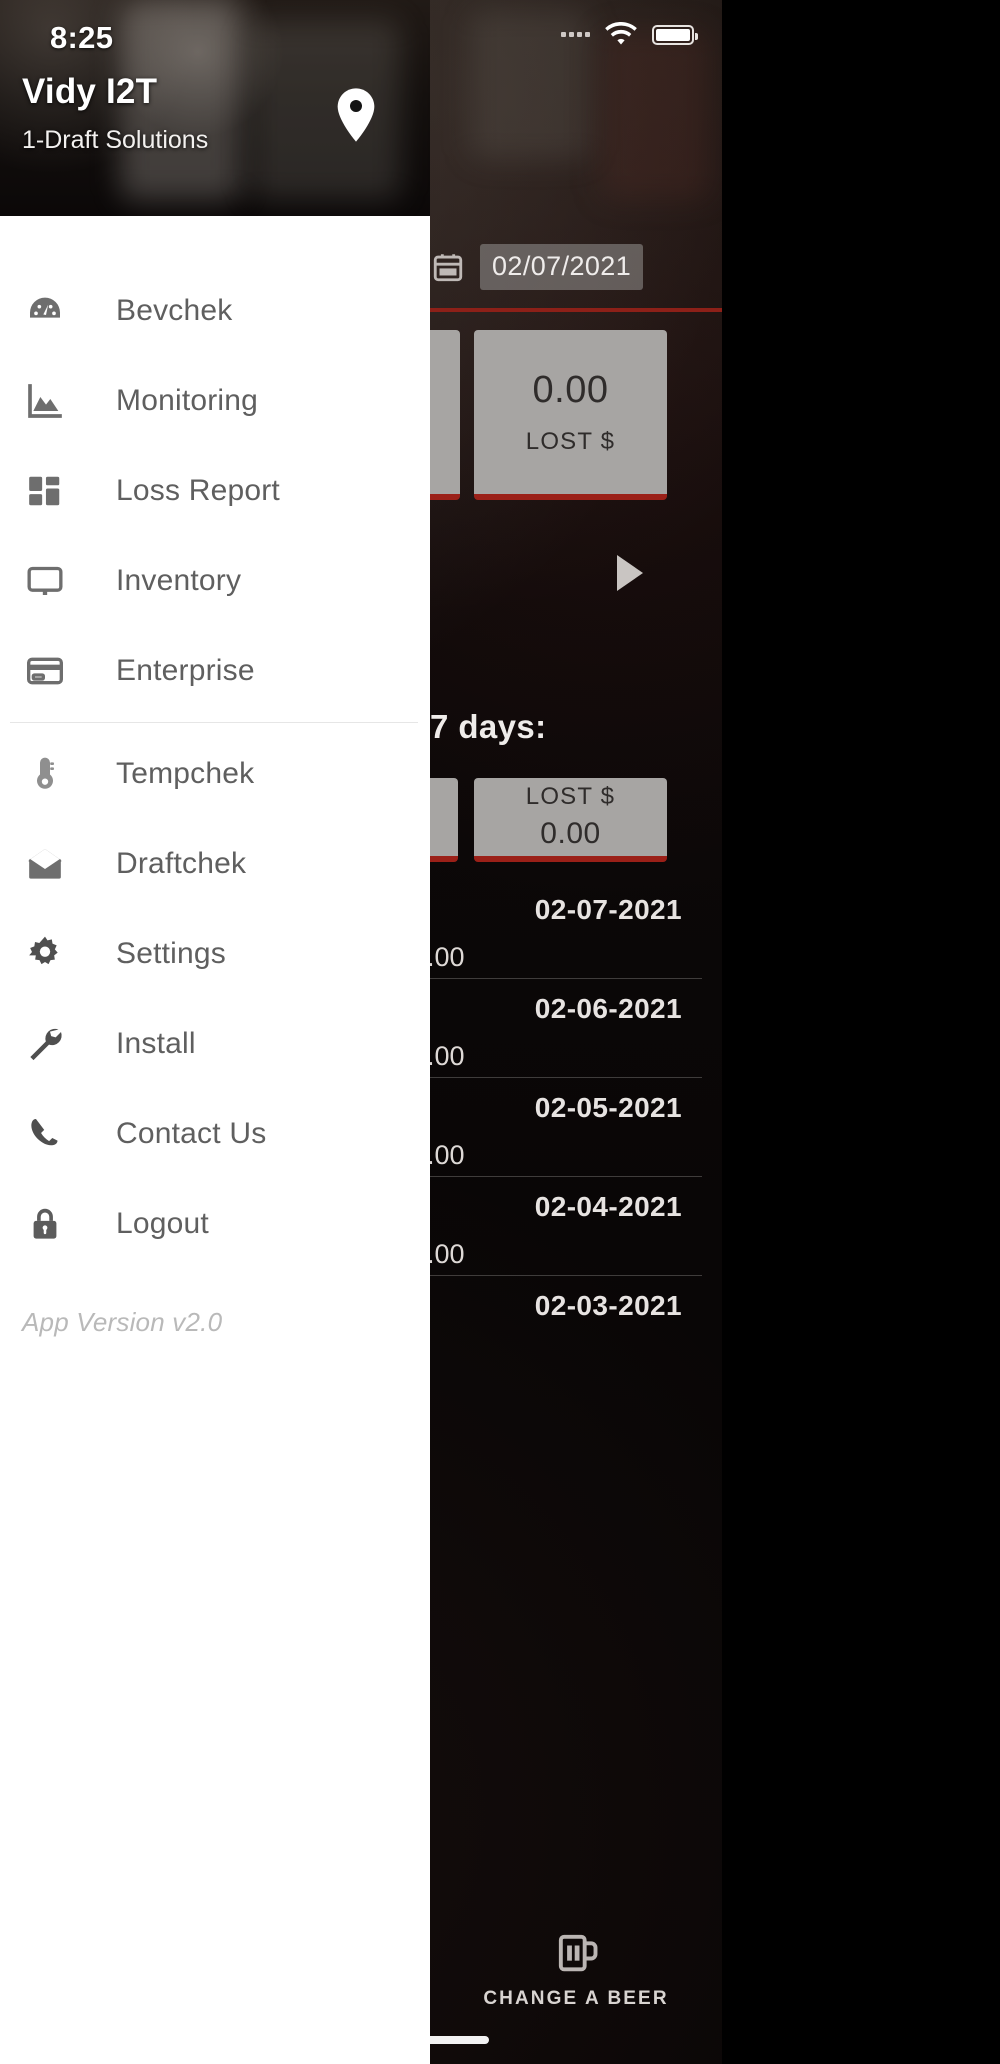 The width and height of the screenshot is (1000, 2064). What do you see at coordinates (174, 310) in the screenshot?
I see `sidebar-item-label: Bevchek` at bounding box center [174, 310].